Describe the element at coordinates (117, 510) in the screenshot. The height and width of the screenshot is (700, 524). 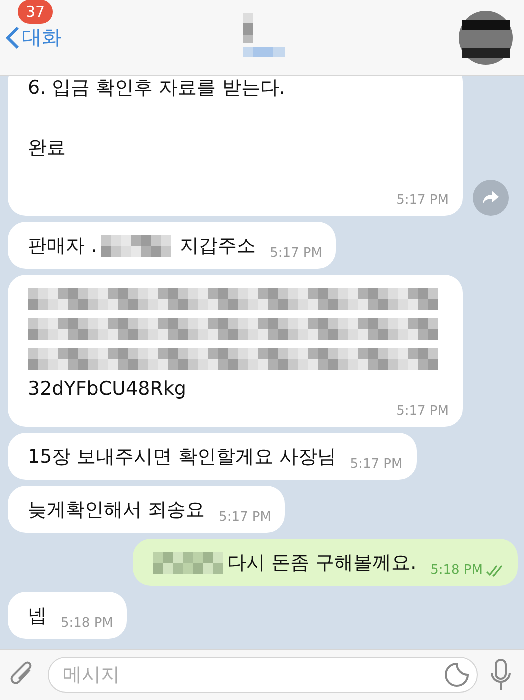
I see `message-text: 늦게확인해서 죄송요` at that location.